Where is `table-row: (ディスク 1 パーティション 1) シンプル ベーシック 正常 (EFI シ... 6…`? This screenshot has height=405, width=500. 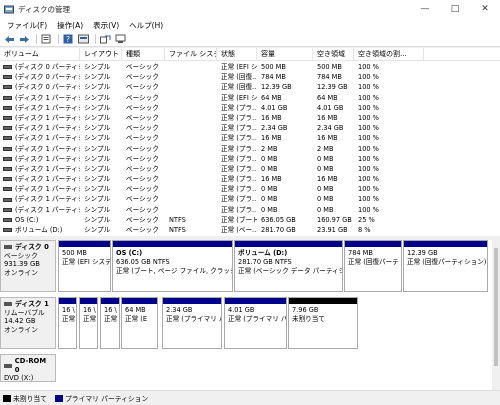 table-row: (ディスク 1 パーティション 1) シンプル ベーシック 正常 (EFI シ... 6… is located at coordinates (250, 98).